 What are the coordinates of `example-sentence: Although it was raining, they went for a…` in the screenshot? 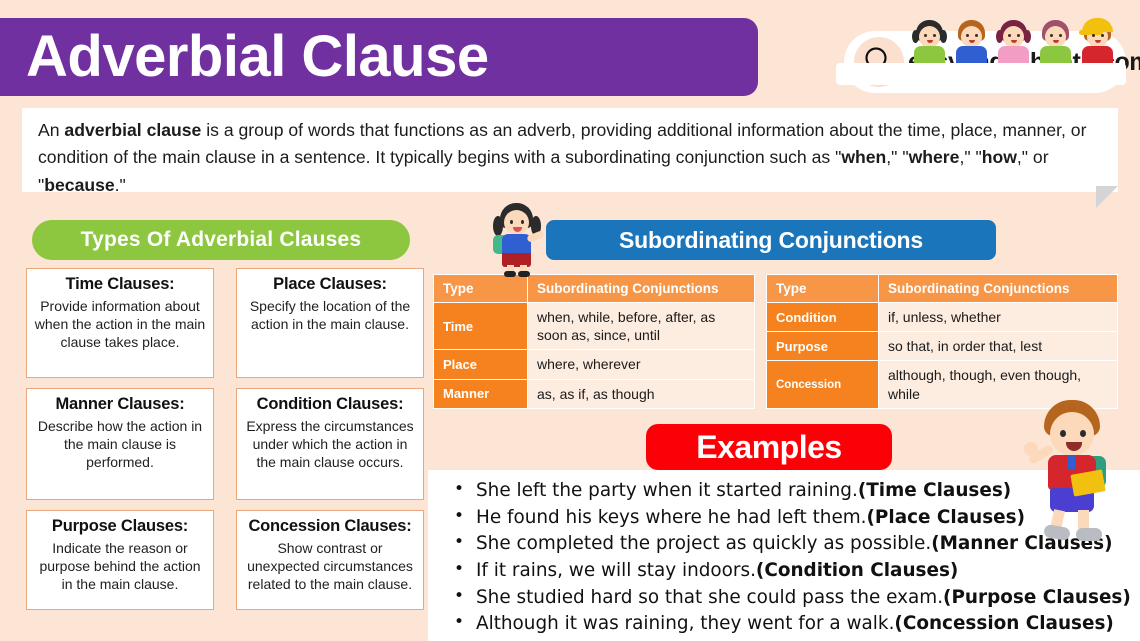 It's located at (685, 624).